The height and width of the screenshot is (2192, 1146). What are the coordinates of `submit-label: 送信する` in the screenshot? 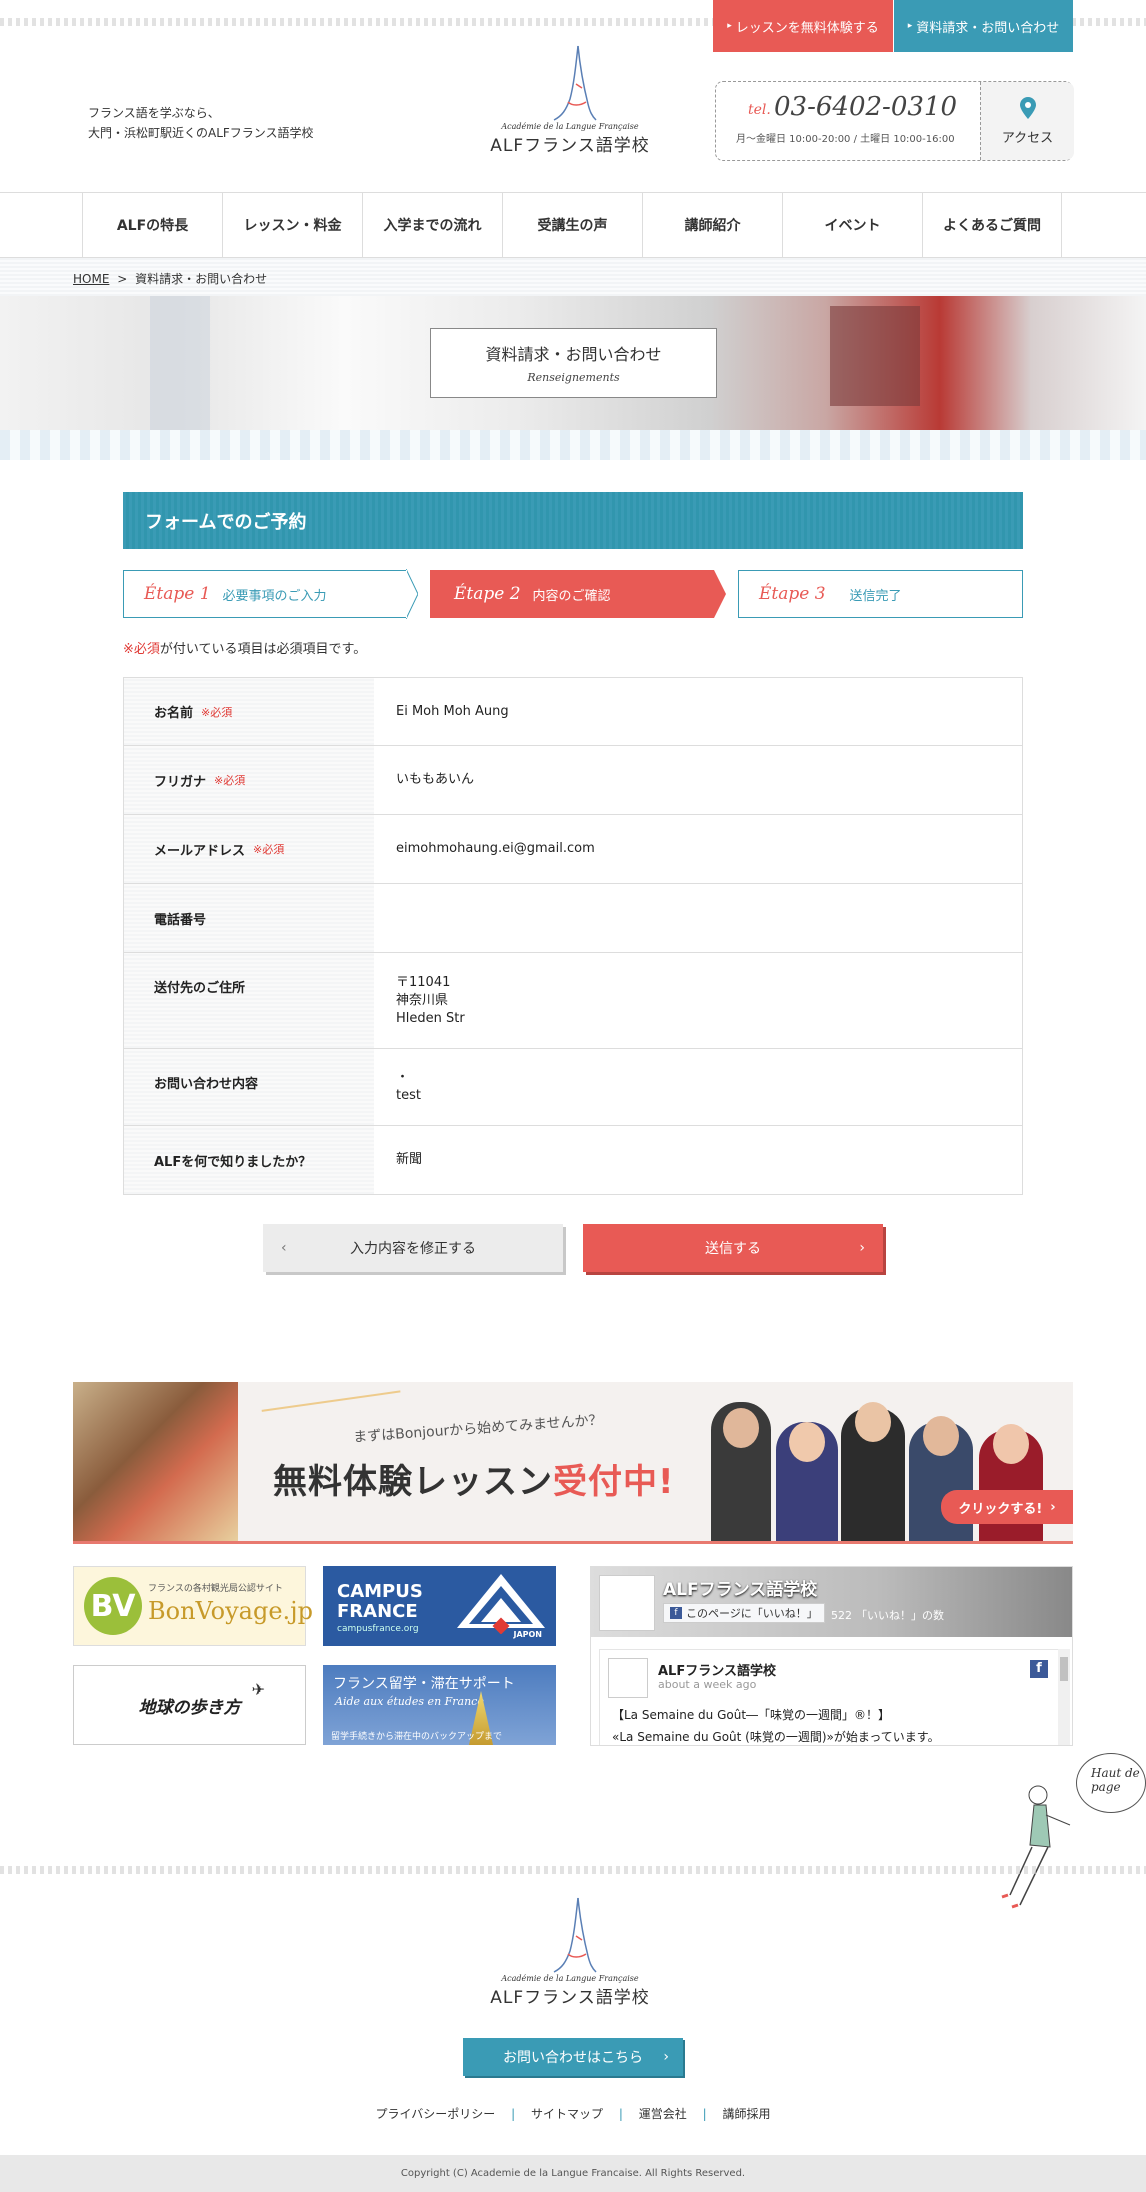 It's located at (733, 1249).